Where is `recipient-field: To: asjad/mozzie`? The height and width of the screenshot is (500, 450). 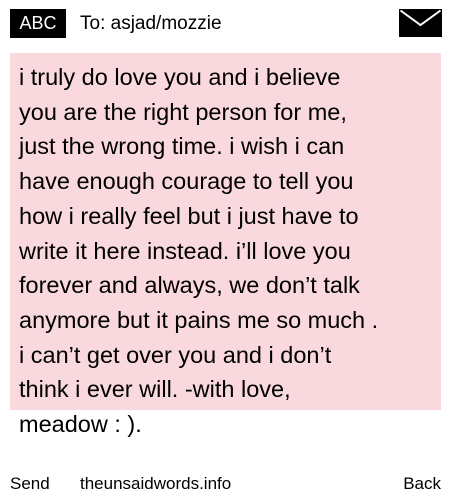
recipient-field: To: asjad/mozzie is located at coordinates (151, 23).